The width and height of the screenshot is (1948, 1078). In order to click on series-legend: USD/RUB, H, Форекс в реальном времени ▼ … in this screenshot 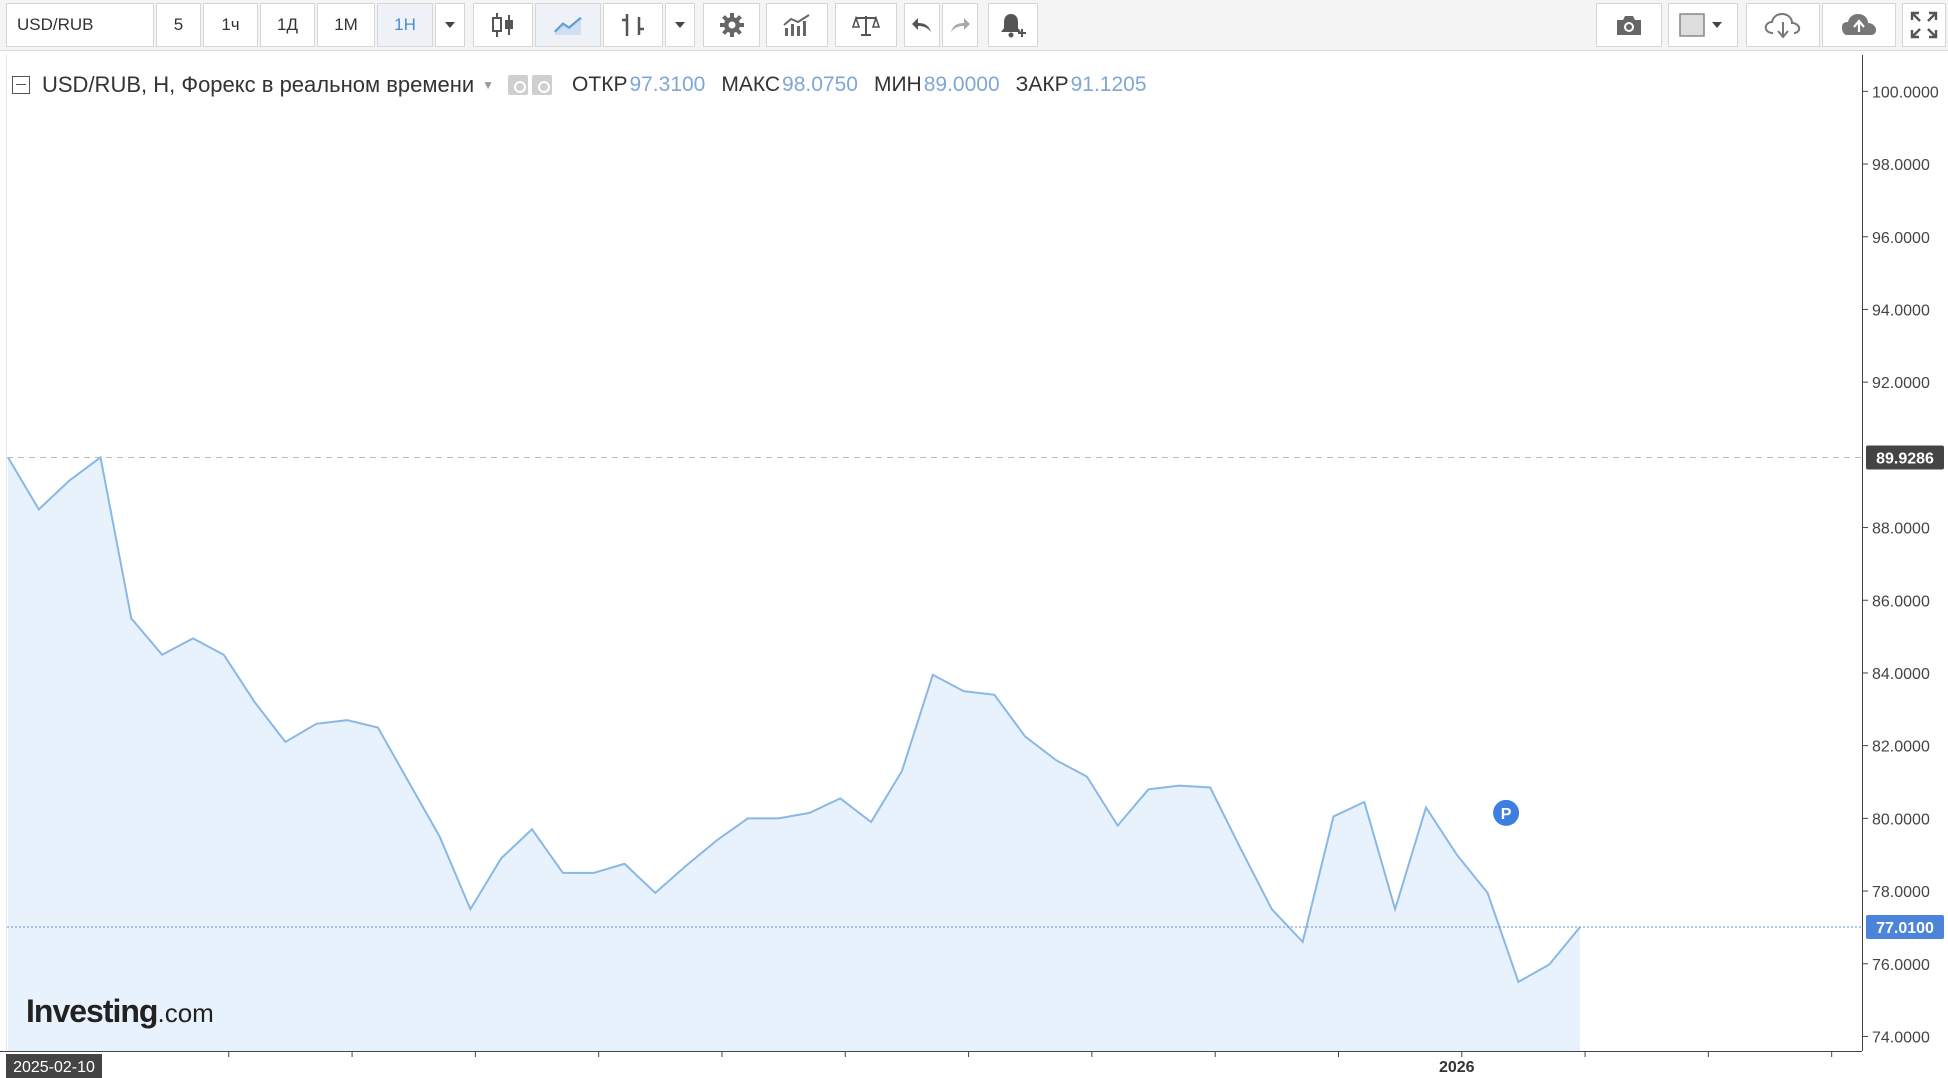, I will do `click(579, 85)`.